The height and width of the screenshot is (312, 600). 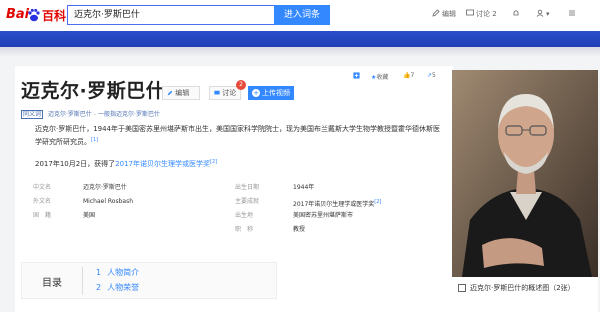 I want to click on collect-button: ★收藏, so click(x=379, y=76).